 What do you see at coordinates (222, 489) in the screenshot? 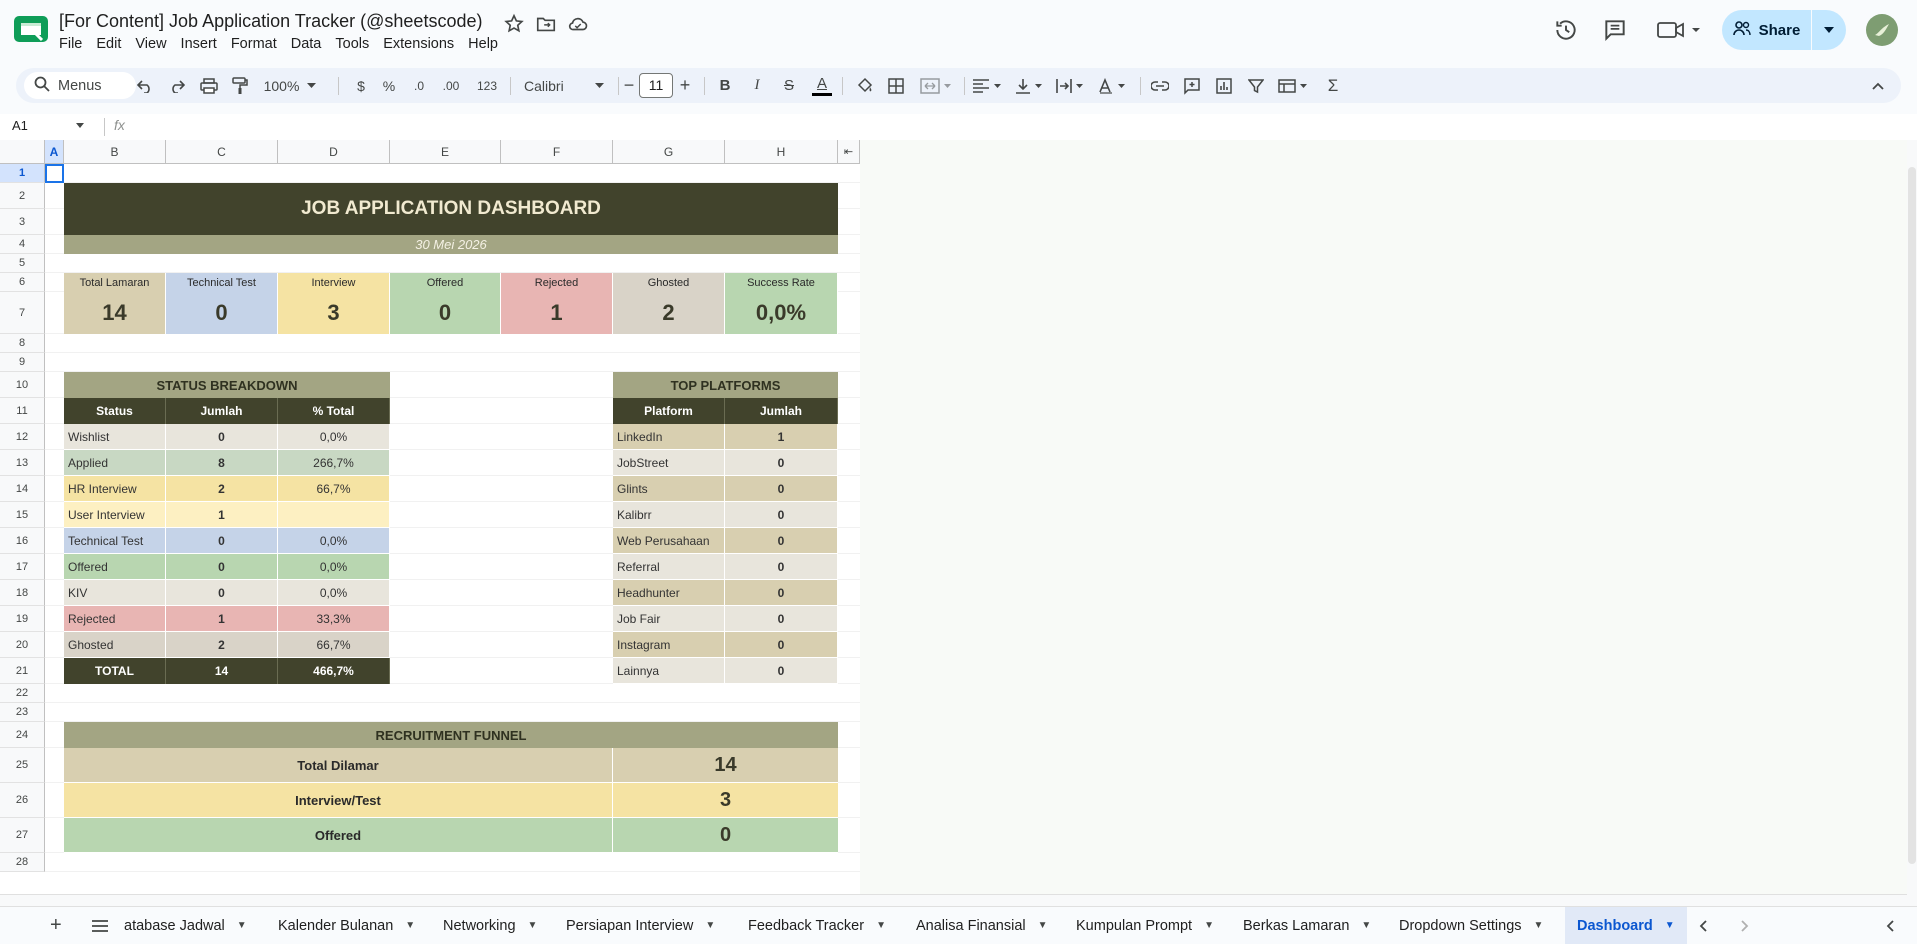
I see `status-count: 2` at bounding box center [222, 489].